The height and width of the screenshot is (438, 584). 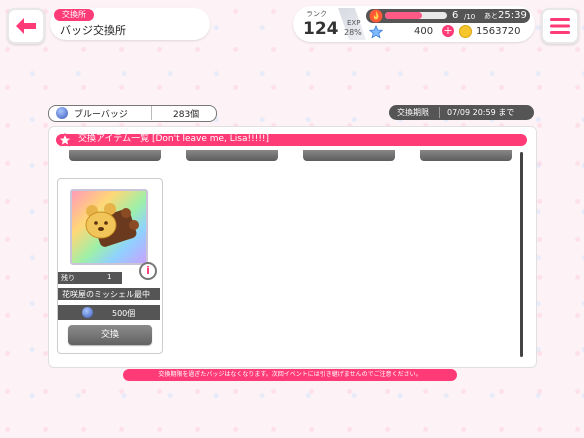 I want to click on back-arrow-icon, so click(x=26, y=26).